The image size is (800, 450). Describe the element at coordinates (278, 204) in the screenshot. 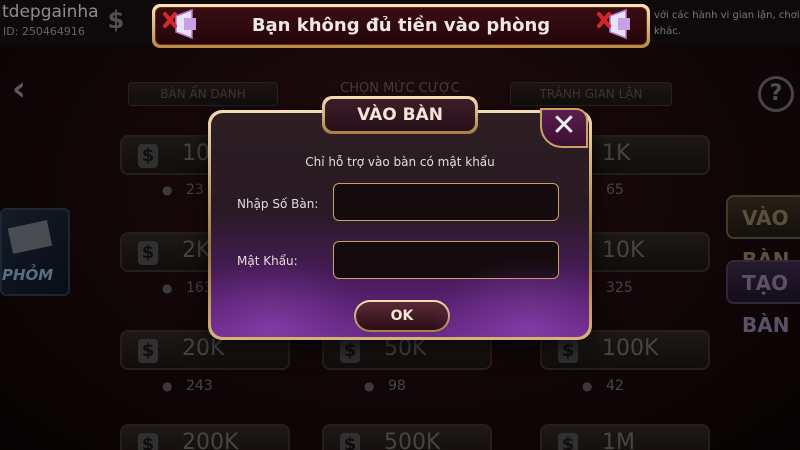

I see `table-number-label: Nhập Số Bàn:` at that location.